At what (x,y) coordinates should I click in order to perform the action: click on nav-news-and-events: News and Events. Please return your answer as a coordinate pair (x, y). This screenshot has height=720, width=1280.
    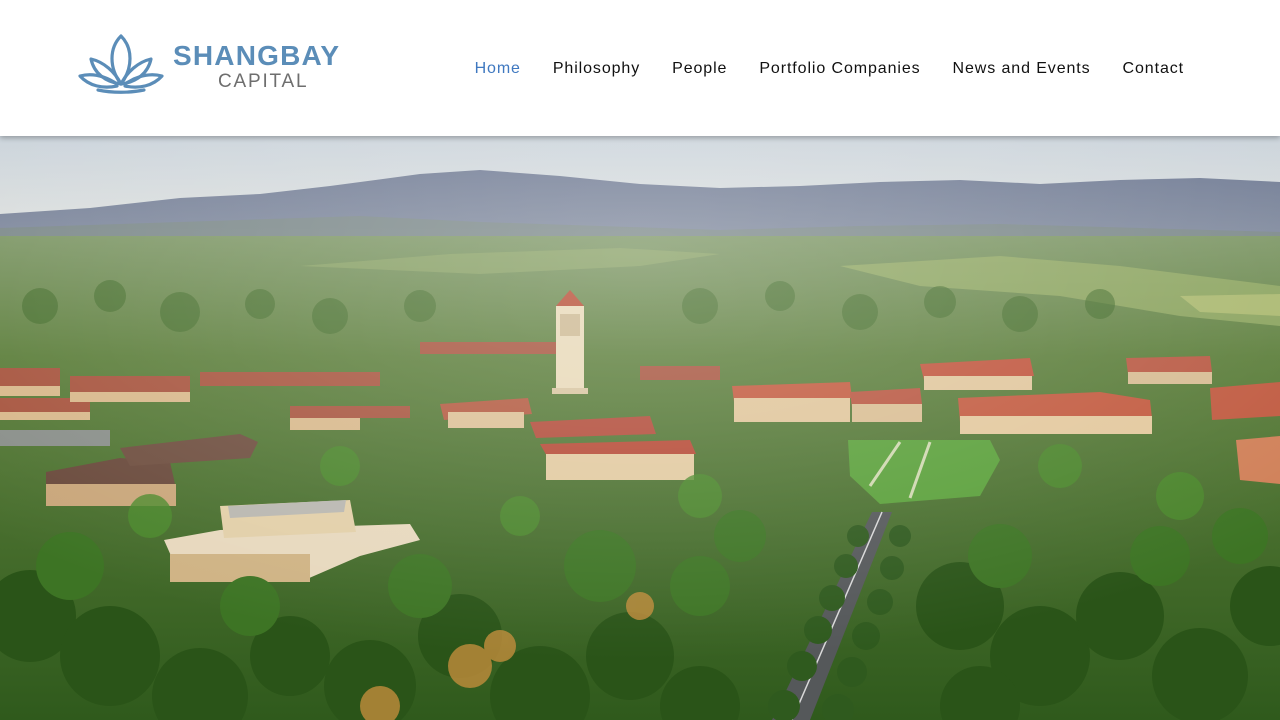
    Looking at the image, I should click on (1022, 69).